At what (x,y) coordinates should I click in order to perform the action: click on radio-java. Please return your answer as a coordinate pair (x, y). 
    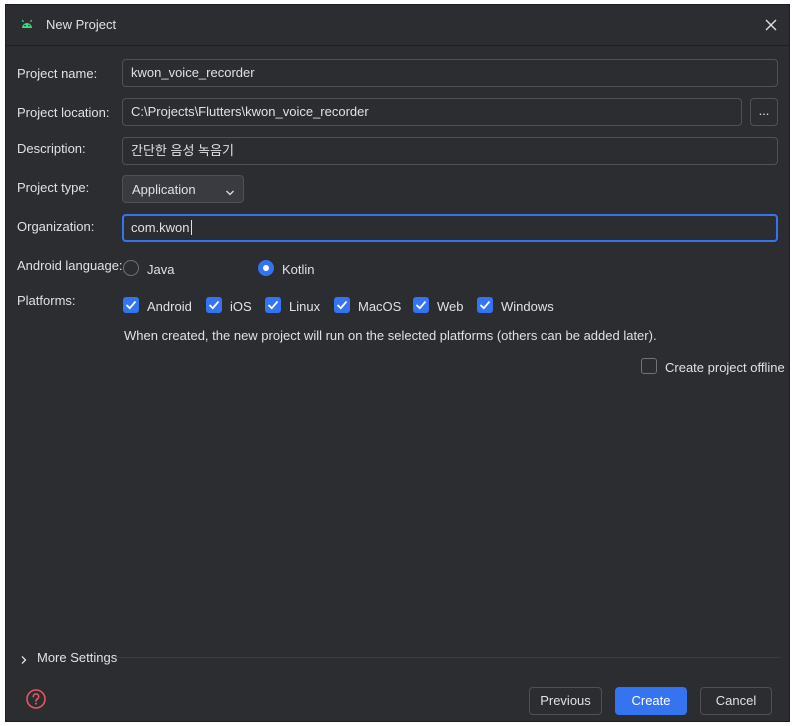
    Looking at the image, I should click on (131, 268).